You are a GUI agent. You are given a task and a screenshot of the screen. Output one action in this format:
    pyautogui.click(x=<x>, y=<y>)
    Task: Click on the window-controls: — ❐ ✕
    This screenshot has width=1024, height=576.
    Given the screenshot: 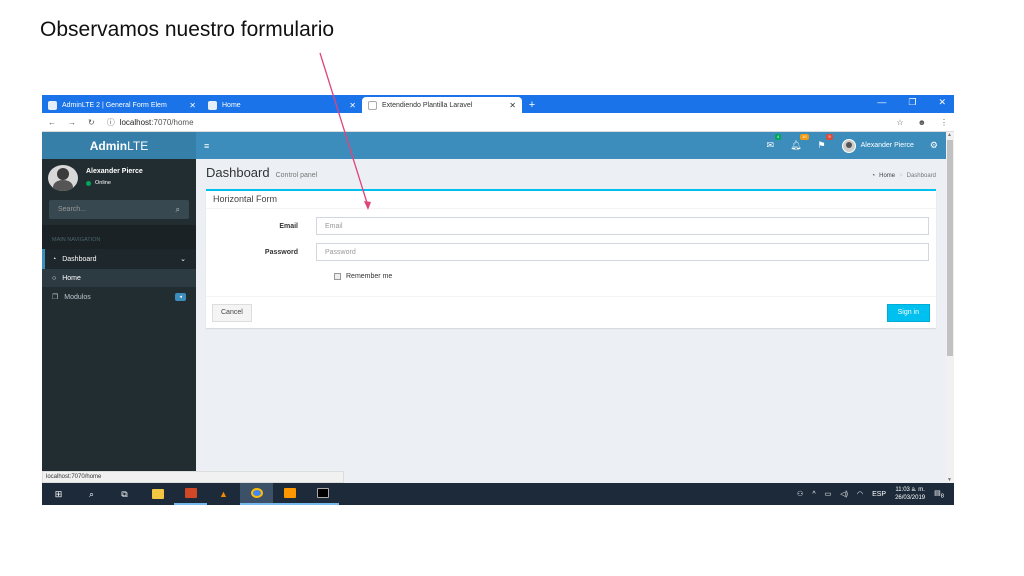 What is the action you would take?
    pyautogui.click(x=911, y=102)
    